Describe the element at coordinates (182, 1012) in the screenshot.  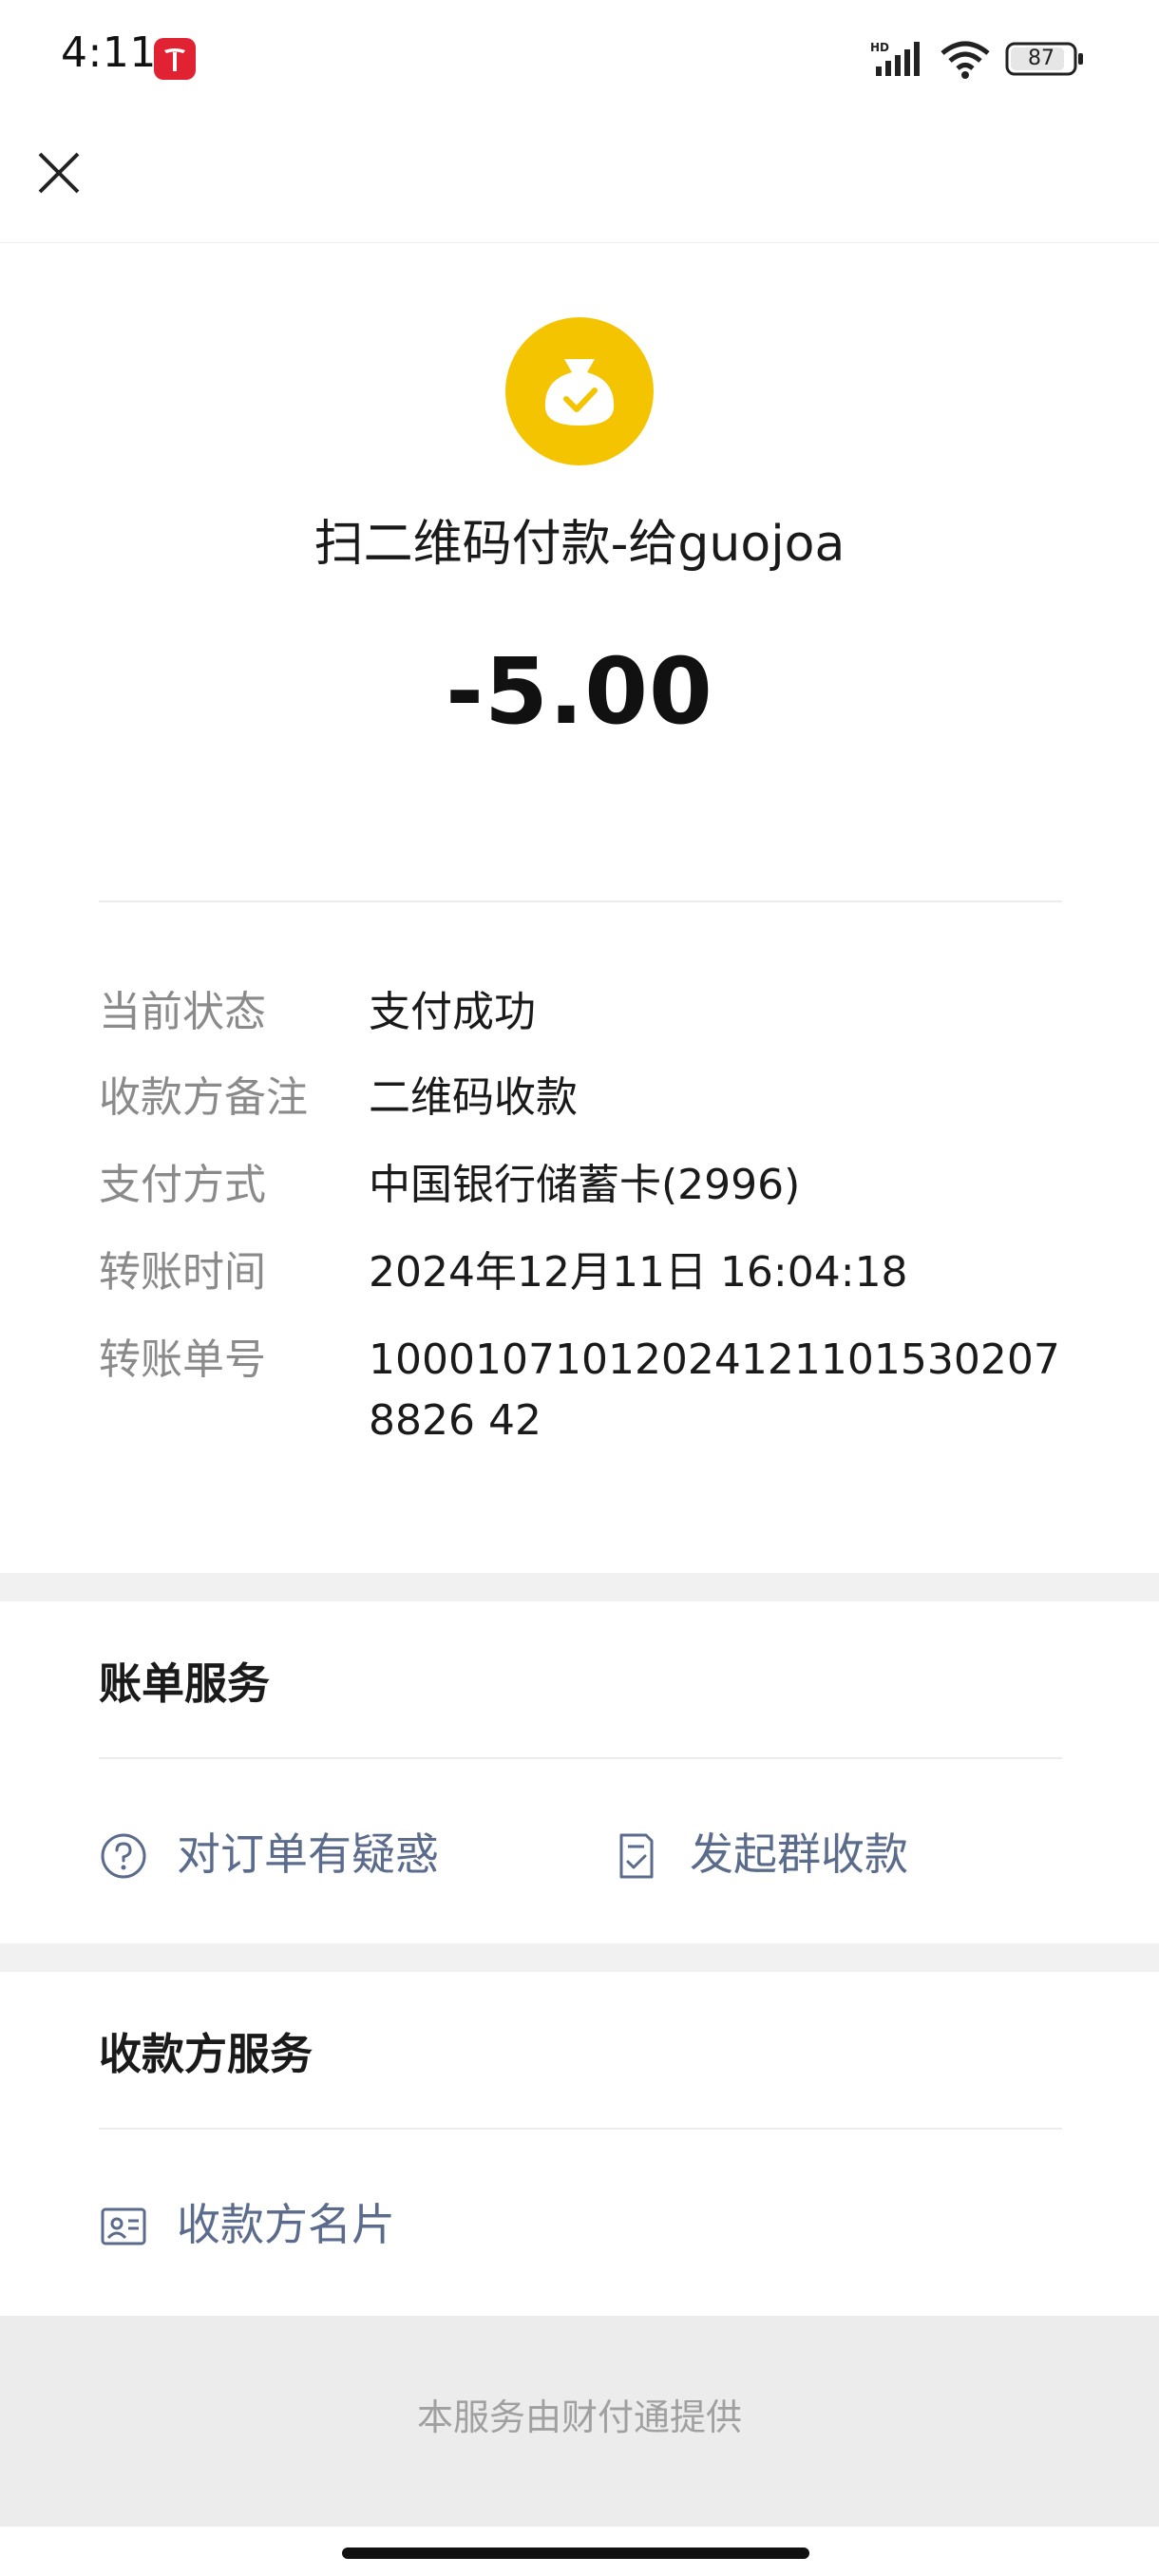
I see `detail-label: 当前状态` at that location.